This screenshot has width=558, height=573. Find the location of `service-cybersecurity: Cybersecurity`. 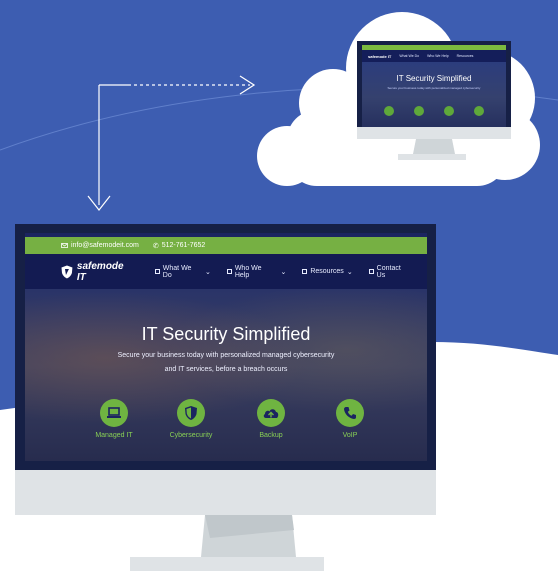

service-cybersecurity: Cybersecurity is located at coordinates (191, 419).